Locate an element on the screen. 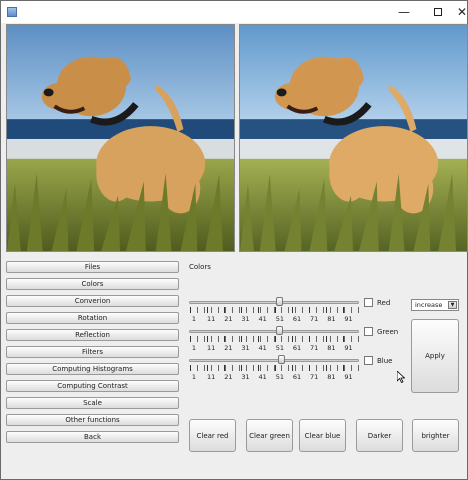  mouse-cursor-icon is located at coordinates (401, 377).